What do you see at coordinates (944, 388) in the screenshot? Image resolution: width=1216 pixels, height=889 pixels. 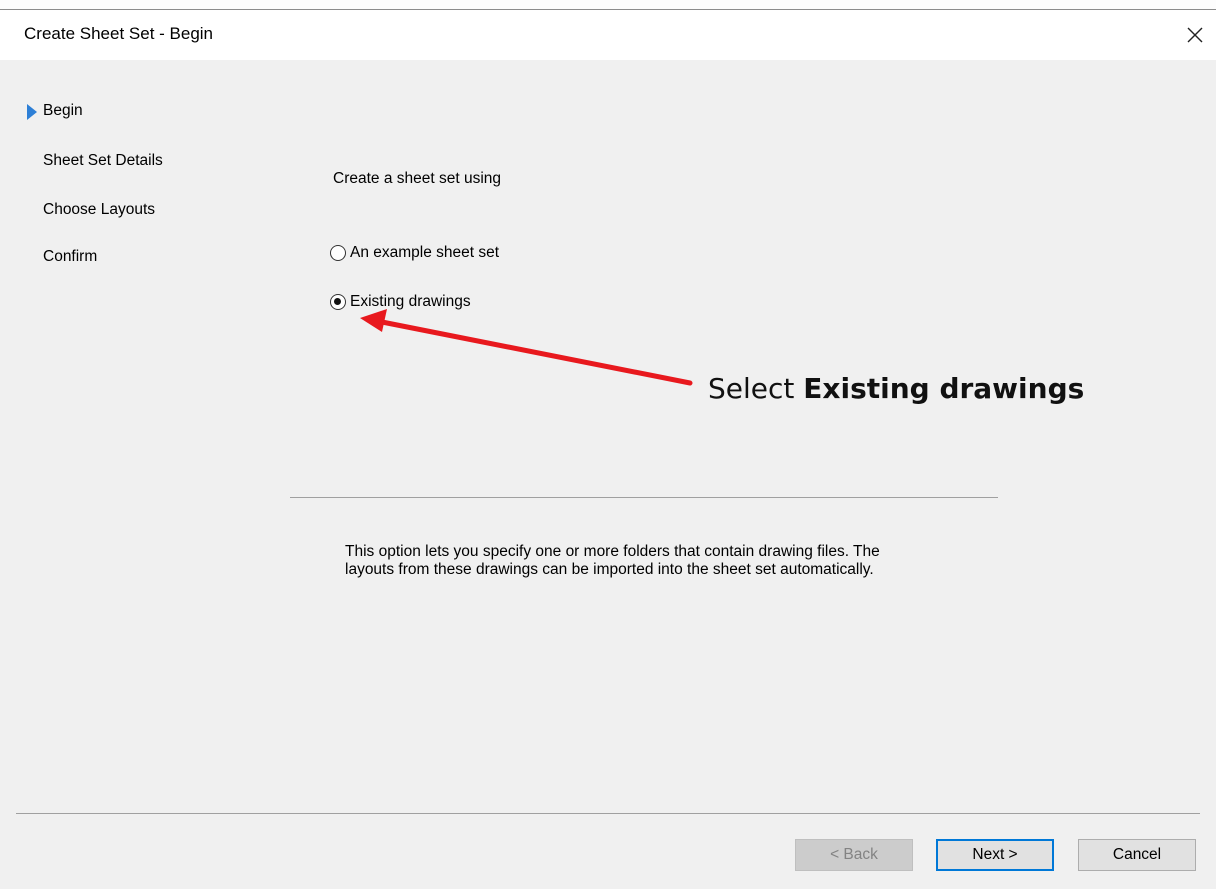 I see `annotation-emphasis: Existing drawings` at bounding box center [944, 388].